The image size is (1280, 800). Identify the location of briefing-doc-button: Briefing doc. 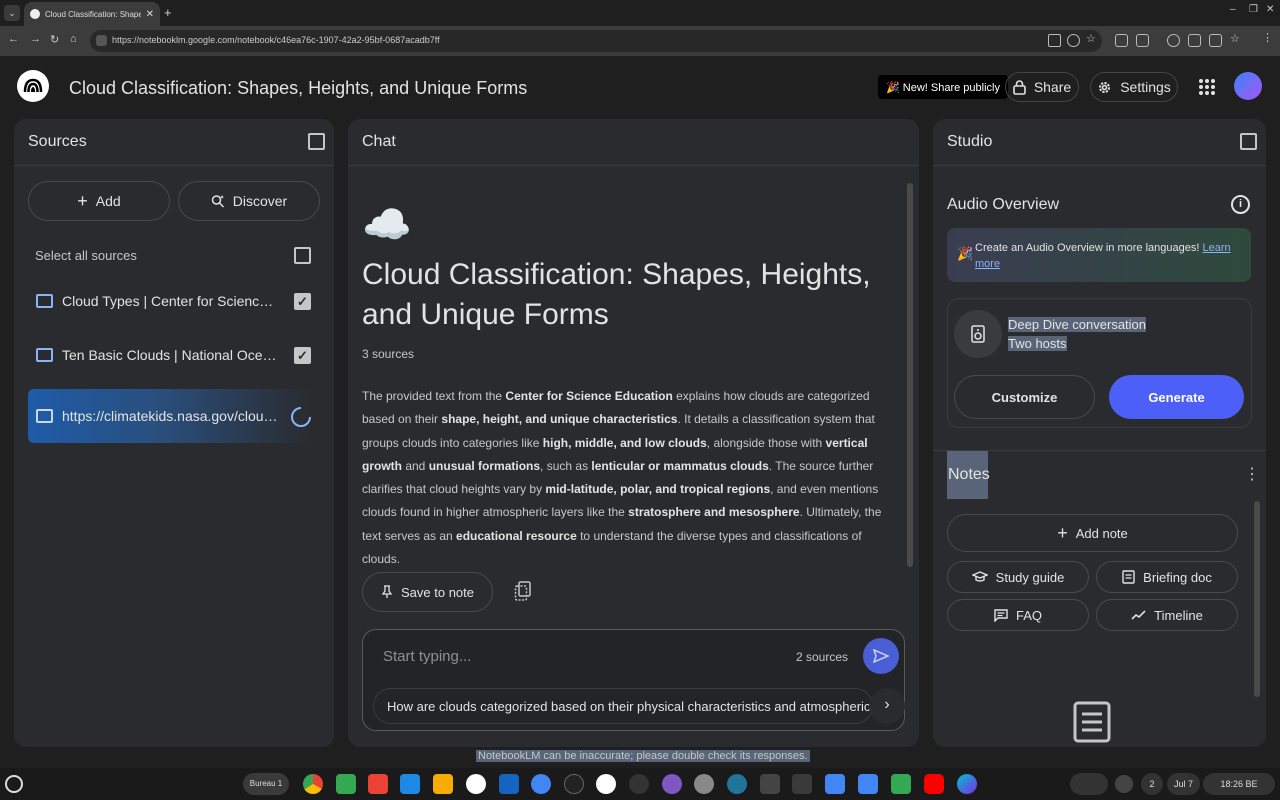
(1167, 577).